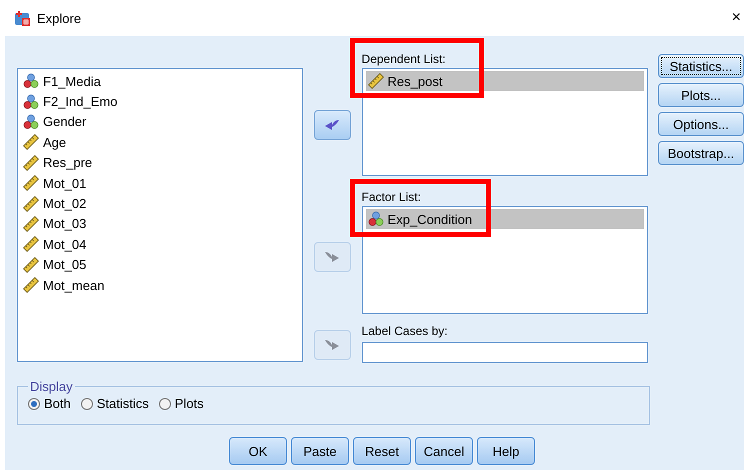 This screenshot has width=744, height=470. Describe the element at coordinates (49, 403) in the screenshot. I see `radio-option: Both` at that location.